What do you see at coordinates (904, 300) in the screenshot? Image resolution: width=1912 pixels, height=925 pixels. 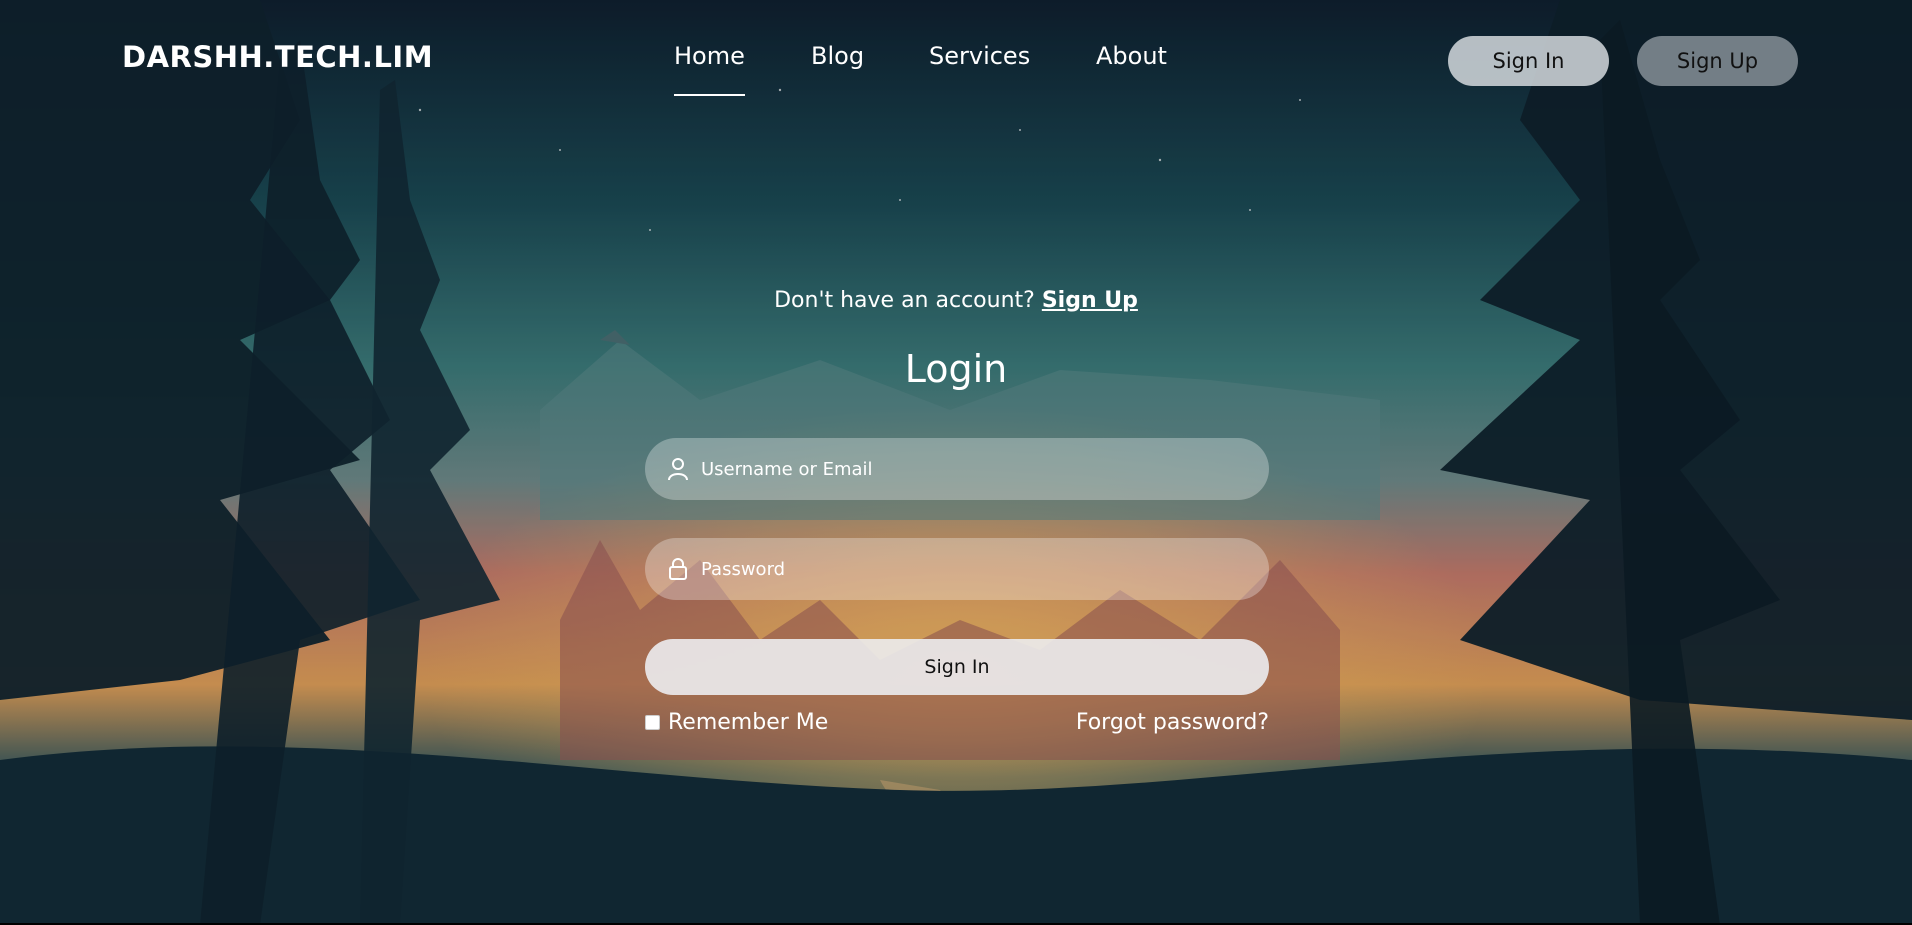 I see `account-prompt-text: Don't have an account?` at bounding box center [904, 300].